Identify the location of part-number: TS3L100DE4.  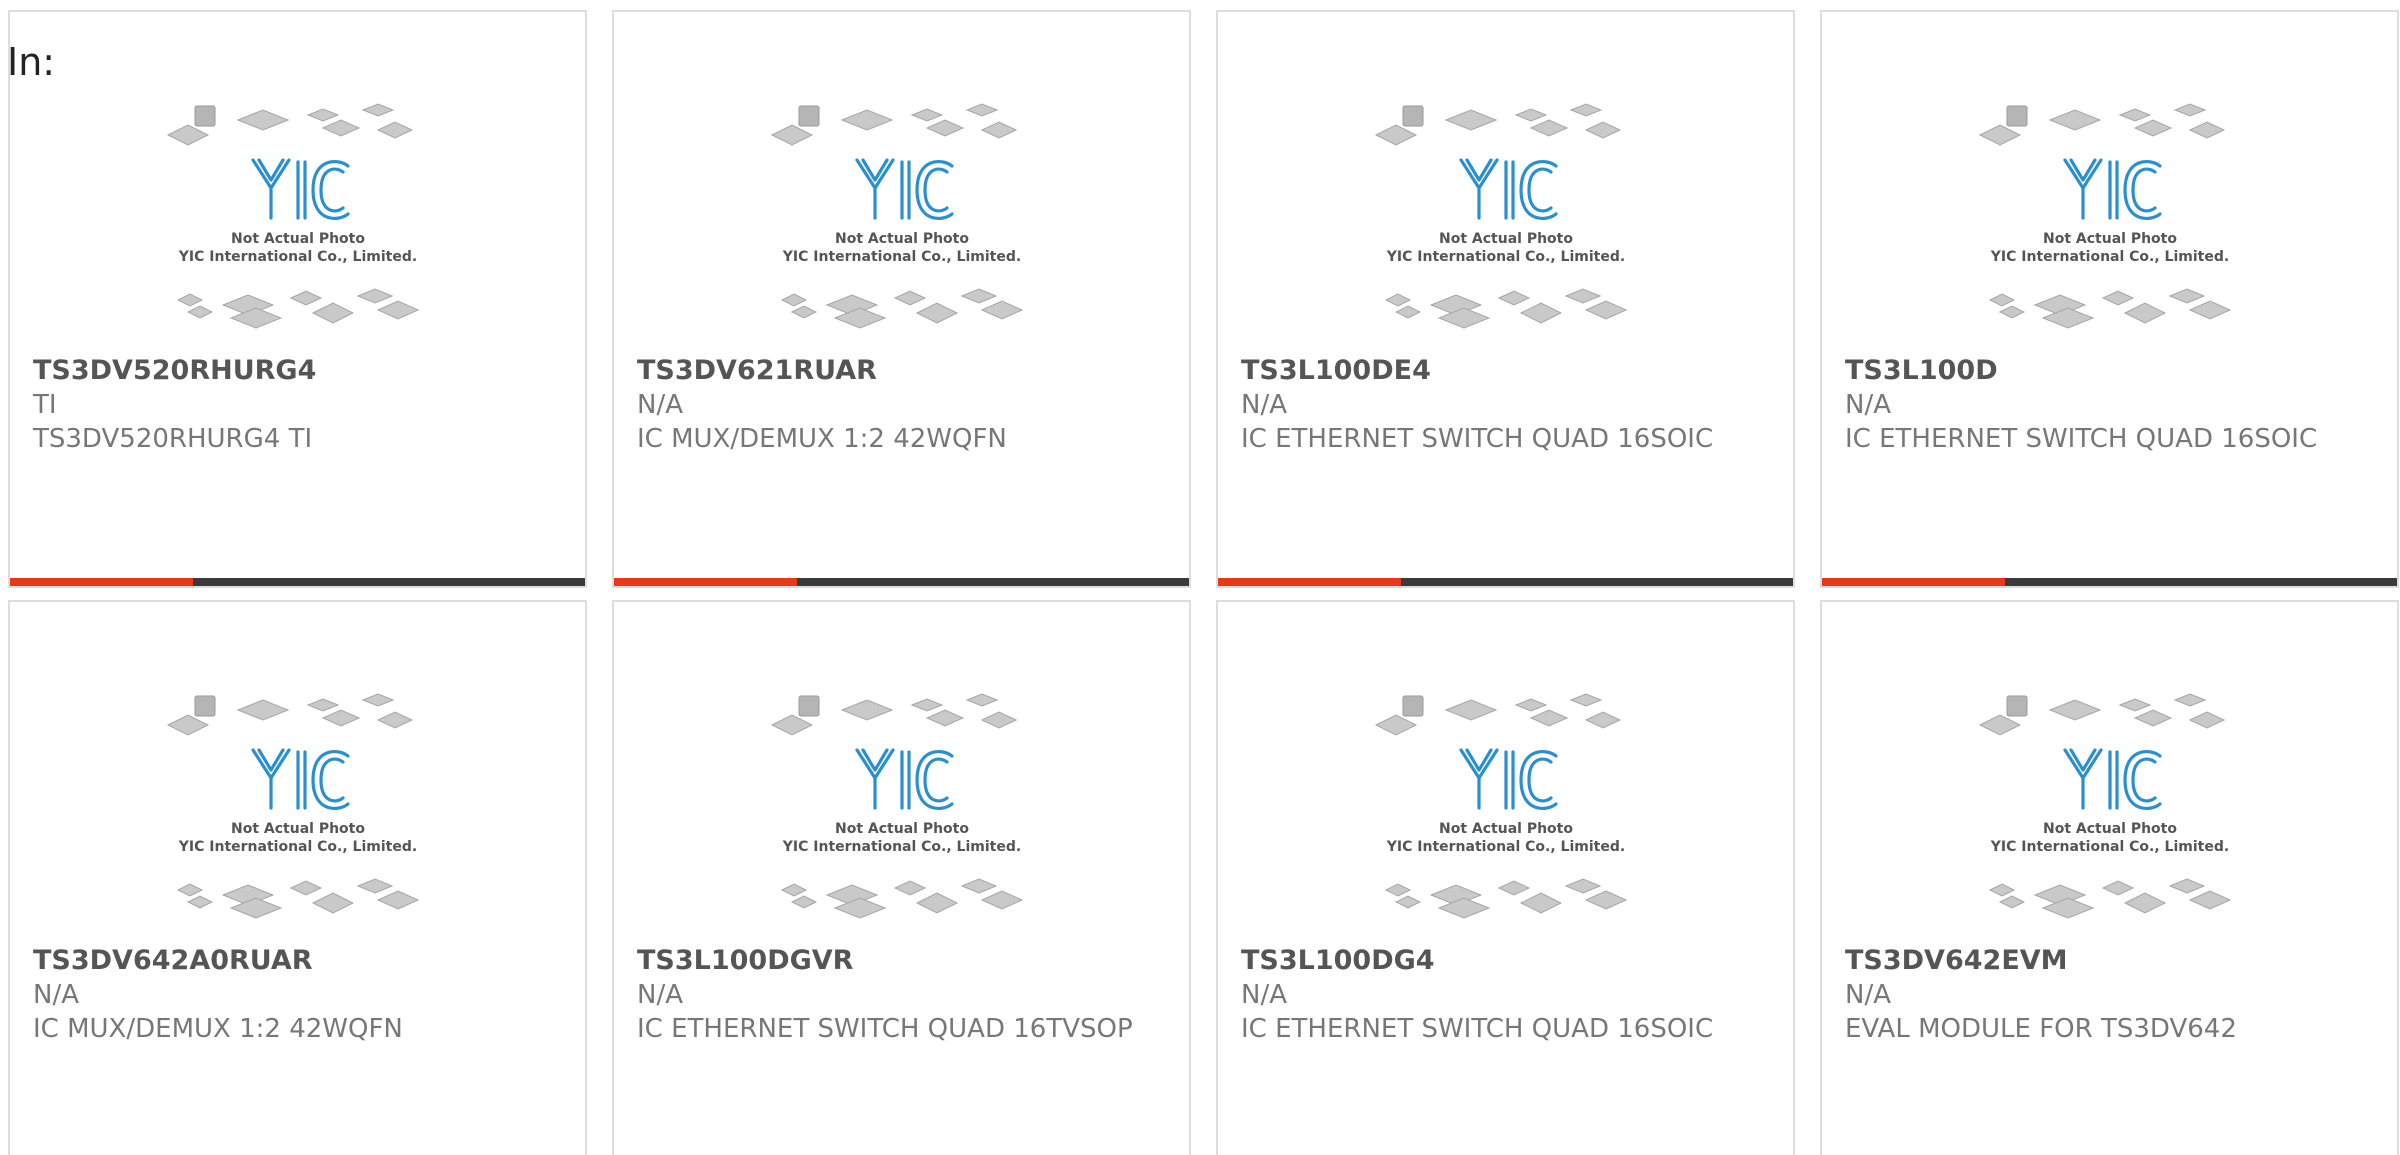
(1507, 371).